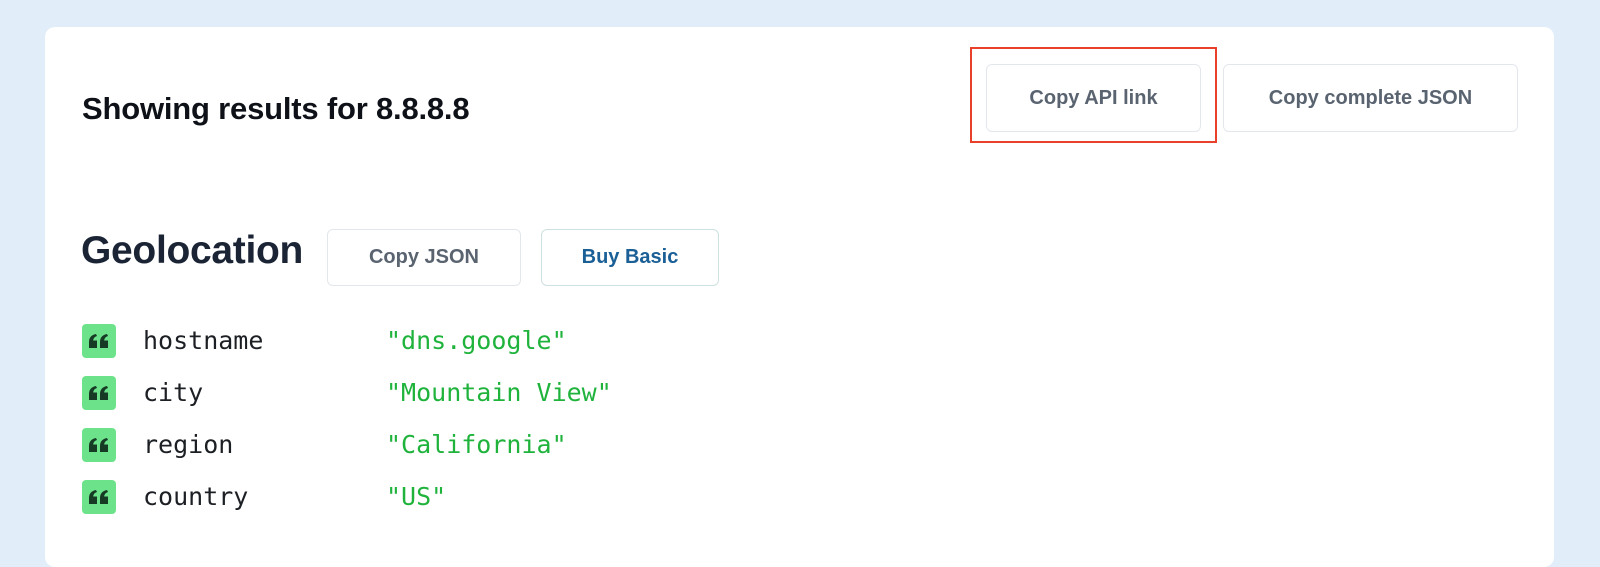 This screenshot has width=1600, height=567. Describe the element at coordinates (630, 257) in the screenshot. I see `buy-basic-button: Buy Basic` at that location.